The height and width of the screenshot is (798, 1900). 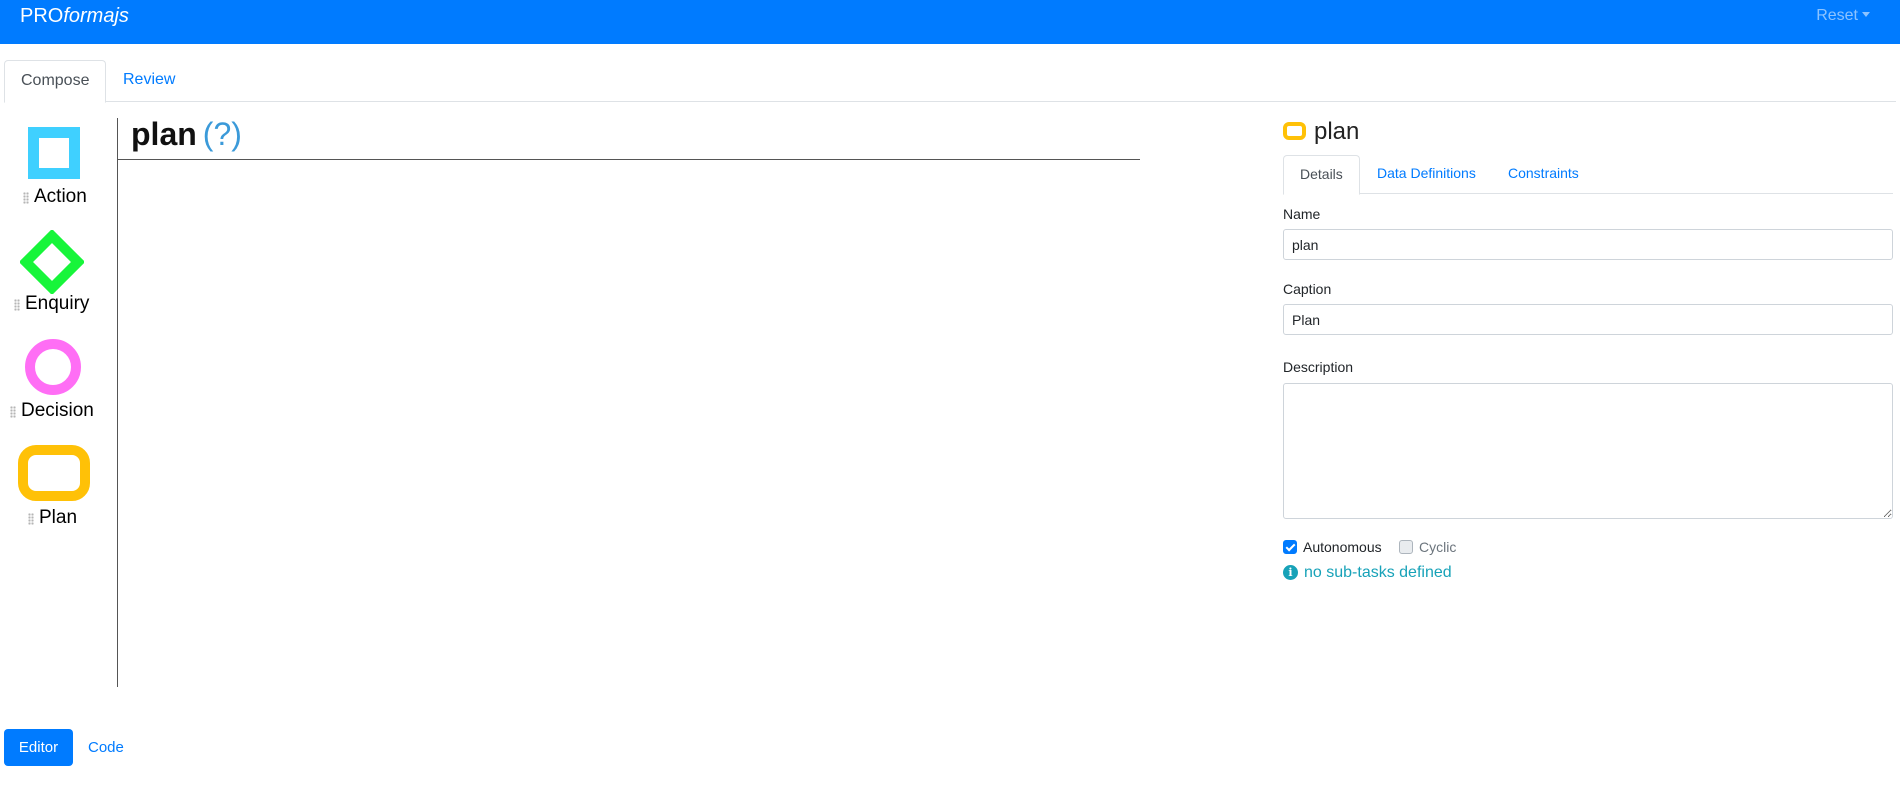 I want to click on autonomous-label: Autonomous, so click(x=1342, y=547).